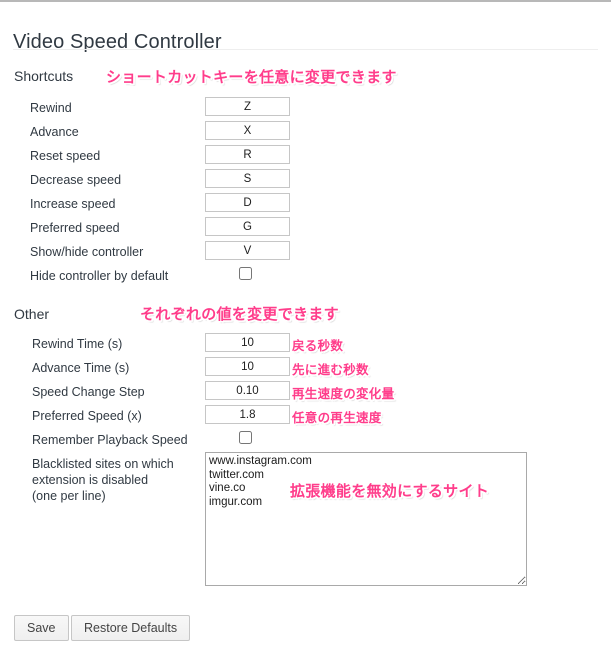 The height and width of the screenshot is (656, 611). What do you see at coordinates (343, 393) in the screenshot?
I see `annotation-speed-change-step: 再生速度の変化量` at bounding box center [343, 393].